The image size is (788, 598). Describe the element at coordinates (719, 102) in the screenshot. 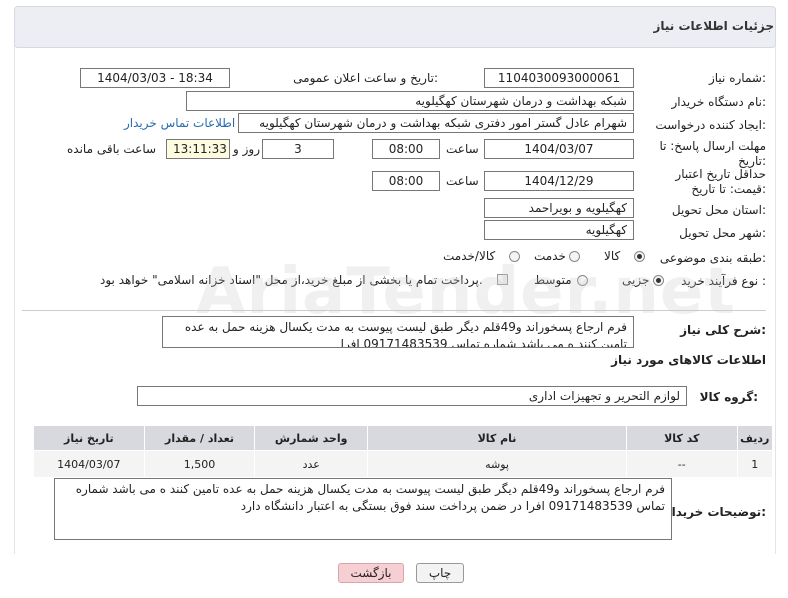

I see `buyer-org-label: نام دستگاه خریدار:` at that location.